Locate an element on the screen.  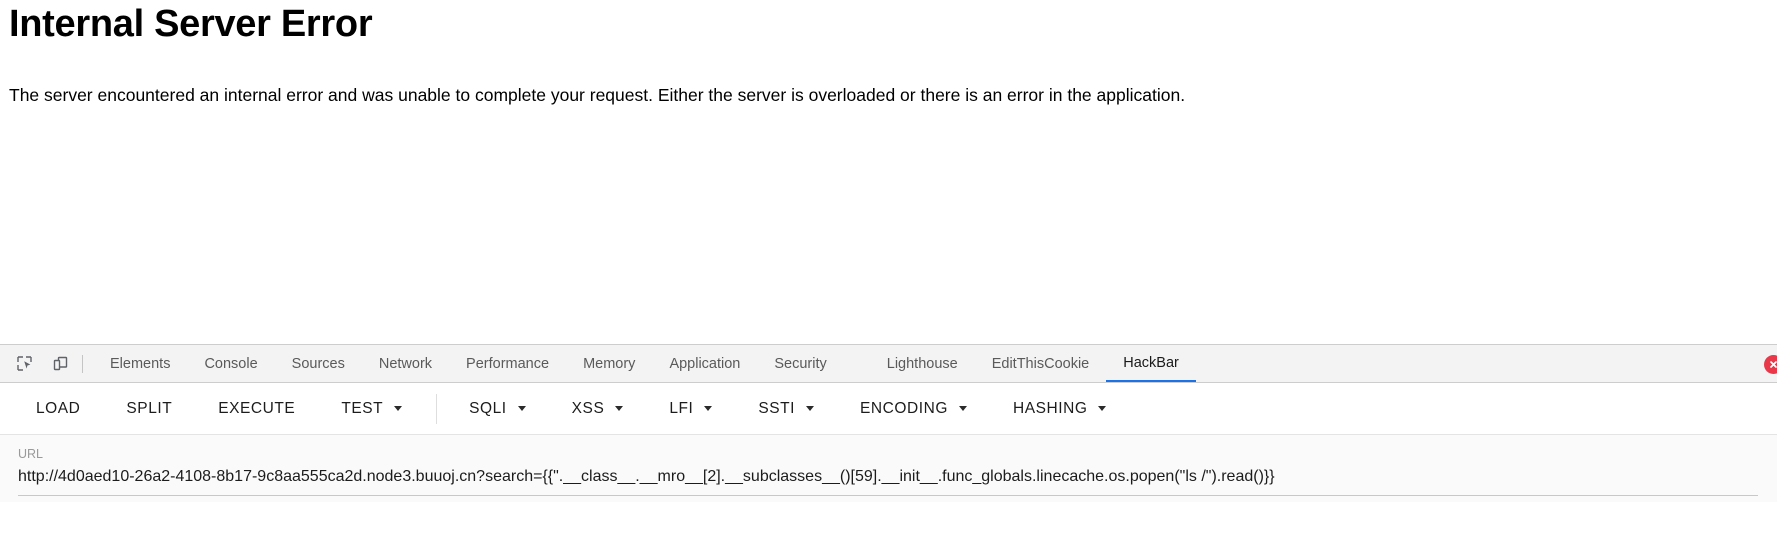
button-label: ENCODING is located at coordinates (904, 408).